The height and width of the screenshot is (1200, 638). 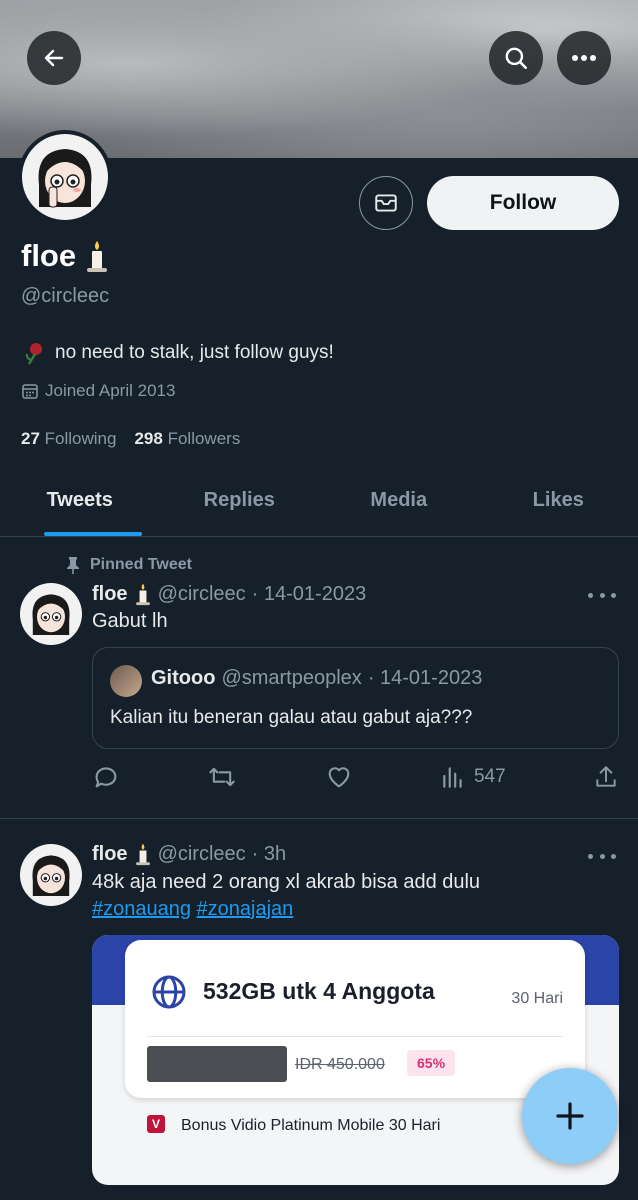 I want to click on compose-tweet-button, so click(x=570, y=1116).